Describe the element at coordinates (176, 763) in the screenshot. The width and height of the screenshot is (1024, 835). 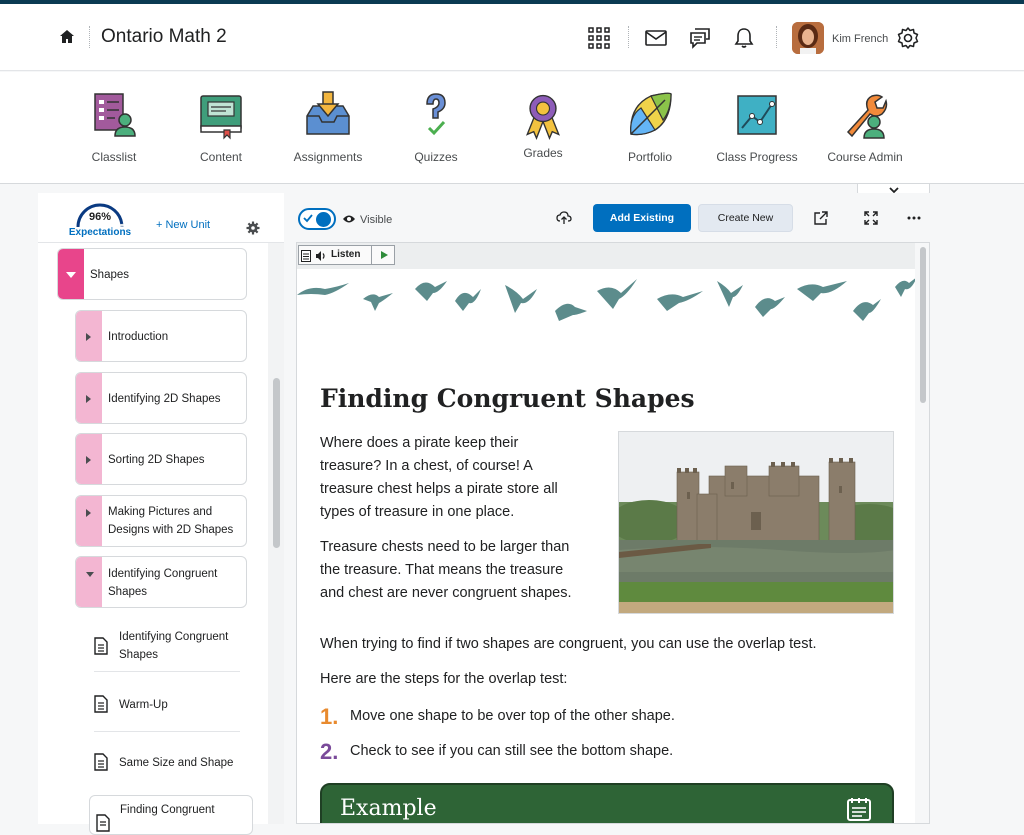
I see `topic-label: Same Size and Shape` at that location.